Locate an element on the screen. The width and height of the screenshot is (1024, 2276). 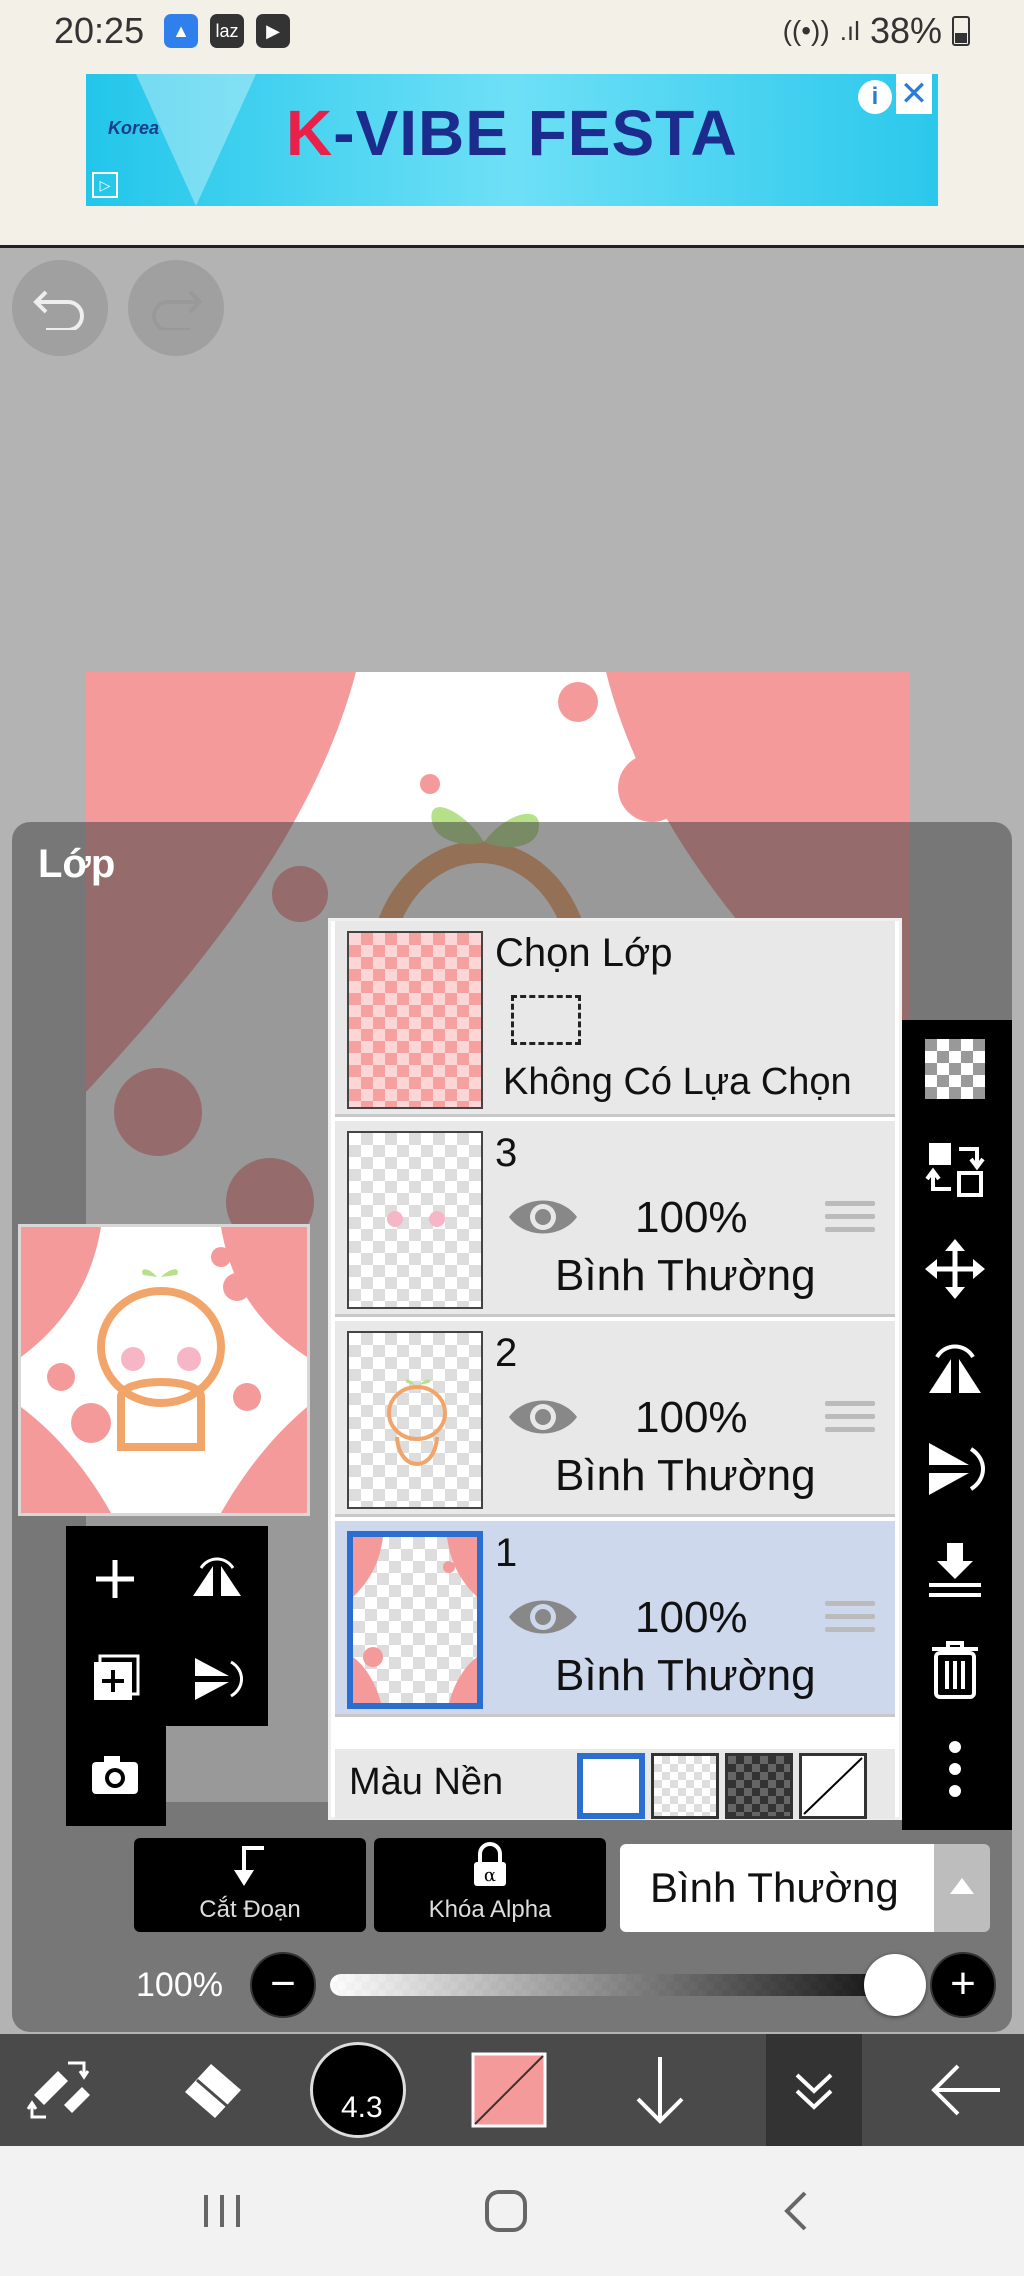
battery-icon is located at coordinates (961, 31).